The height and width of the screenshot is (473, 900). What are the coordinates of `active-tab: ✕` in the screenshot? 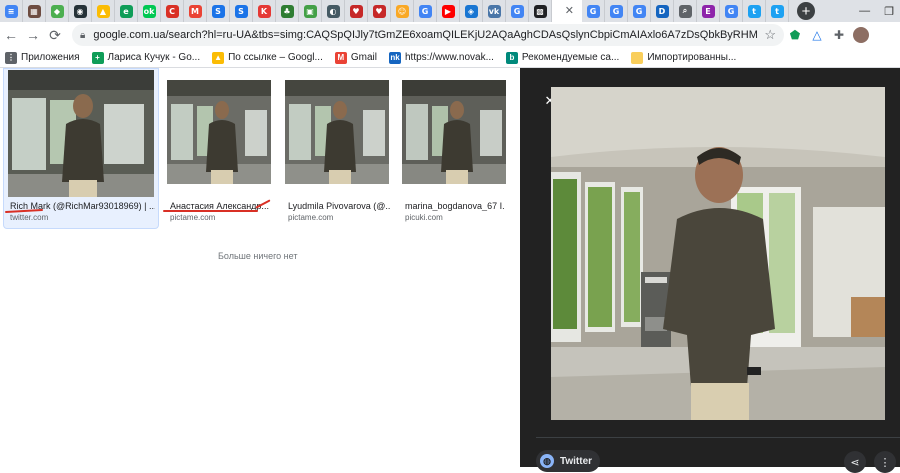 It's located at (567, 11).